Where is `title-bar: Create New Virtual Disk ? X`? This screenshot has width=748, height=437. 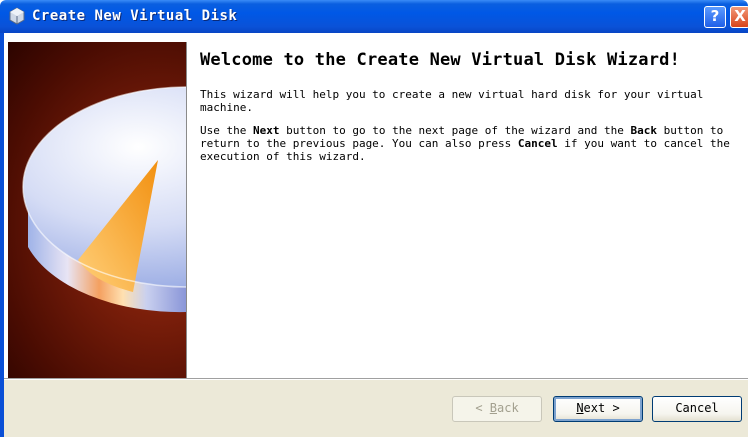
title-bar: Create New Virtual Disk ? X is located at coordinates (374, 16).